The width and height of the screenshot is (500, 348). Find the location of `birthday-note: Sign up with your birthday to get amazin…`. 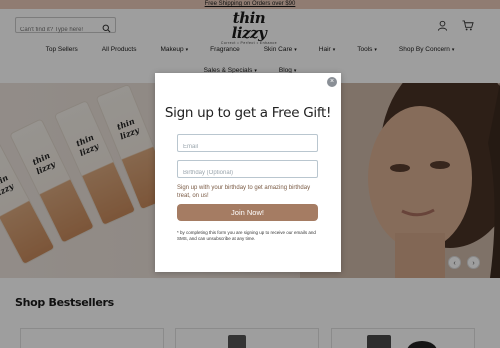

birthday-note: Sign up with your birthday to get amazin… is located at coordinates (244, 192).